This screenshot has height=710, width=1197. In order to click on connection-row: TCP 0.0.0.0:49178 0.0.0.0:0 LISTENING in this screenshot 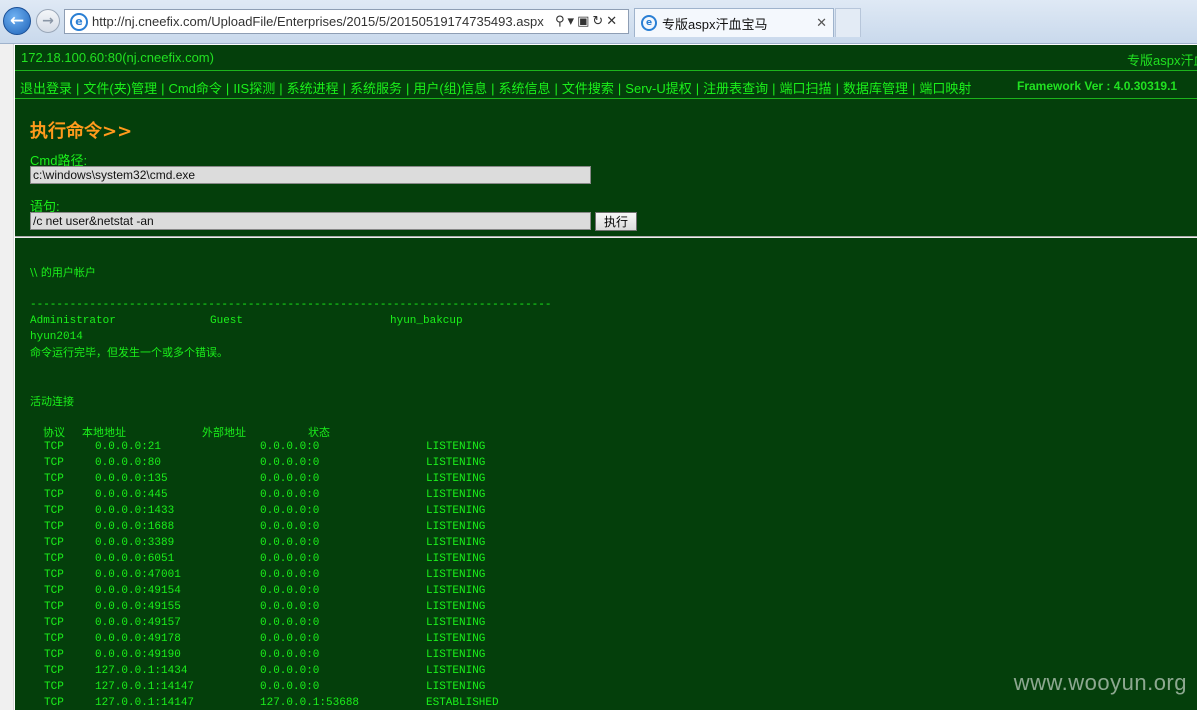, I will do `click(290, 641)`.